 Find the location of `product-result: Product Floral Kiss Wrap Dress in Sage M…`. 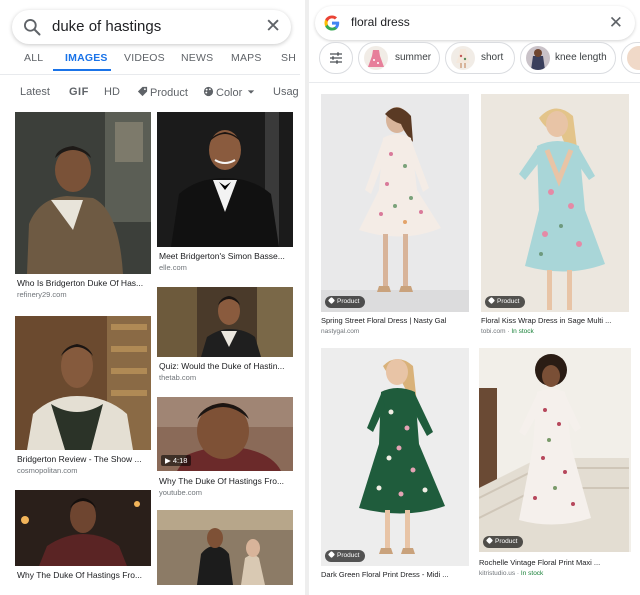

product-result: Product Floral Kiss Wrap Dress in Sage M… is located at coordinates (555, 216).